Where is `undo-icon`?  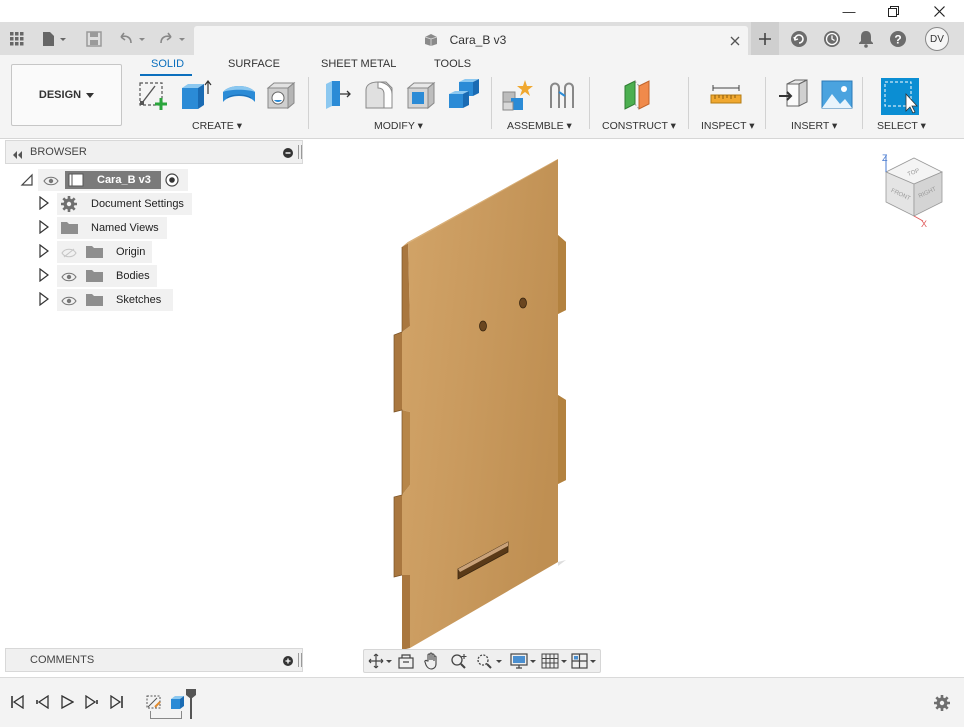 undo-icon is located at coordinates (132, 38).